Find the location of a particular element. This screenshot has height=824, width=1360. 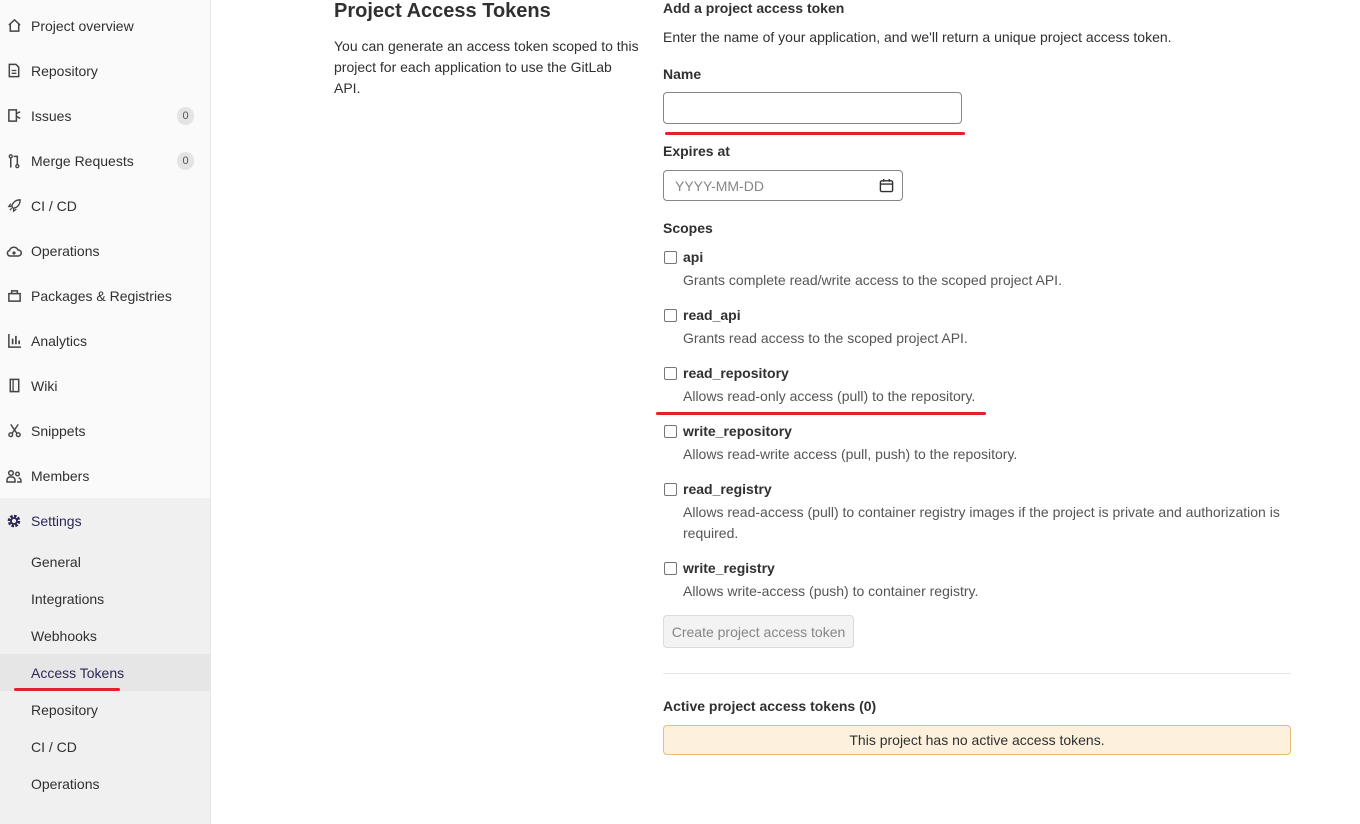

issues-icon is located at coordinates (14, 116).